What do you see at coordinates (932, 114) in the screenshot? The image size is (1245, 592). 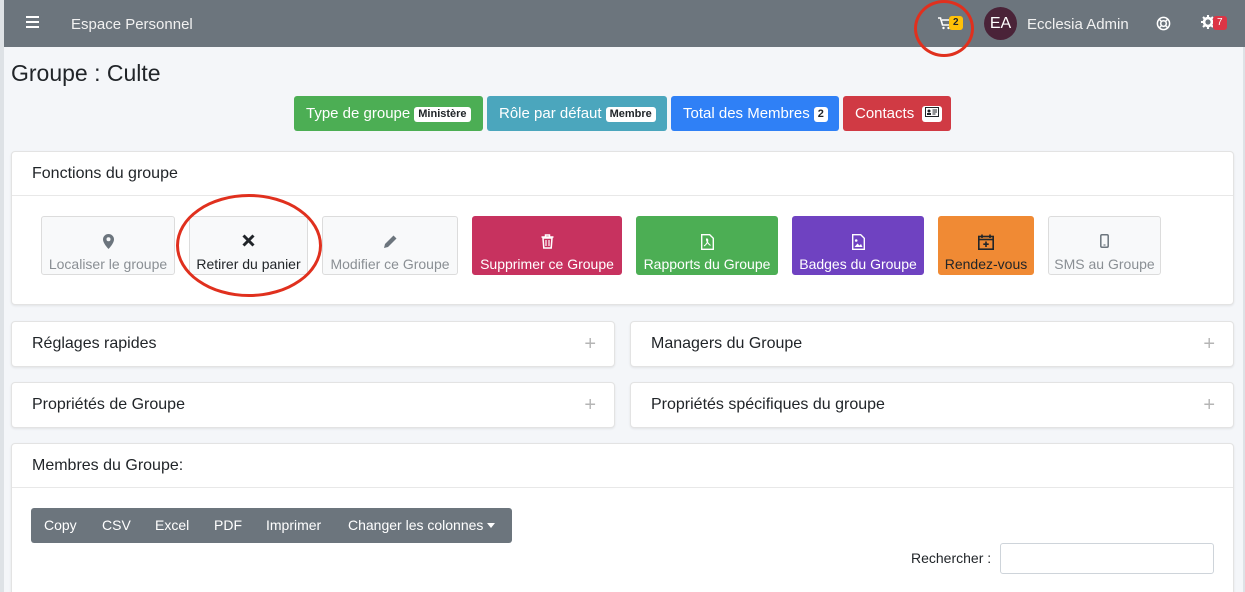 I see `contact-card-icon` at bounding box center [932, 114].